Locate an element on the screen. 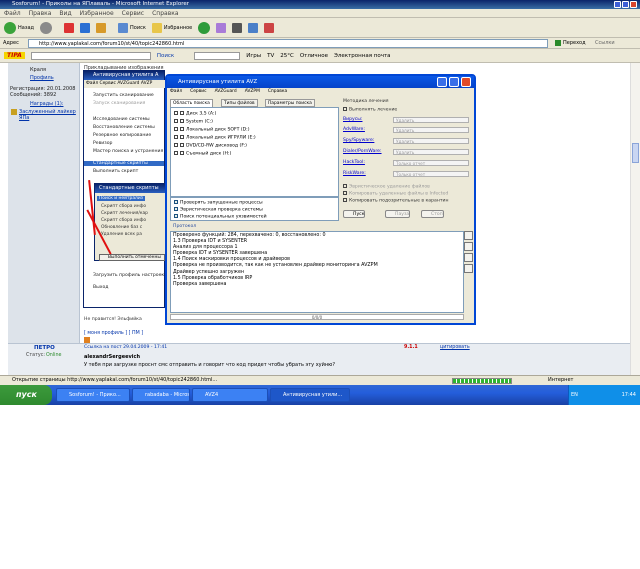 The image size is (640, 569). avz-menu-help: Справка is located at coordinates (277, 92).